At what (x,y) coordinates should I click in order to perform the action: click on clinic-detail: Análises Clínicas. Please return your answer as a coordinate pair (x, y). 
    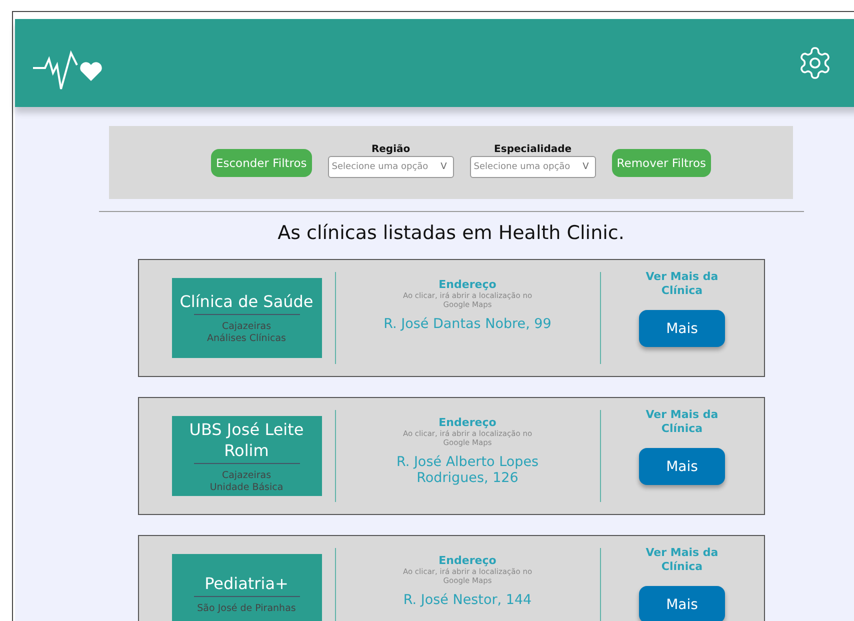
    Looking at the image, I should click on (246, 339).